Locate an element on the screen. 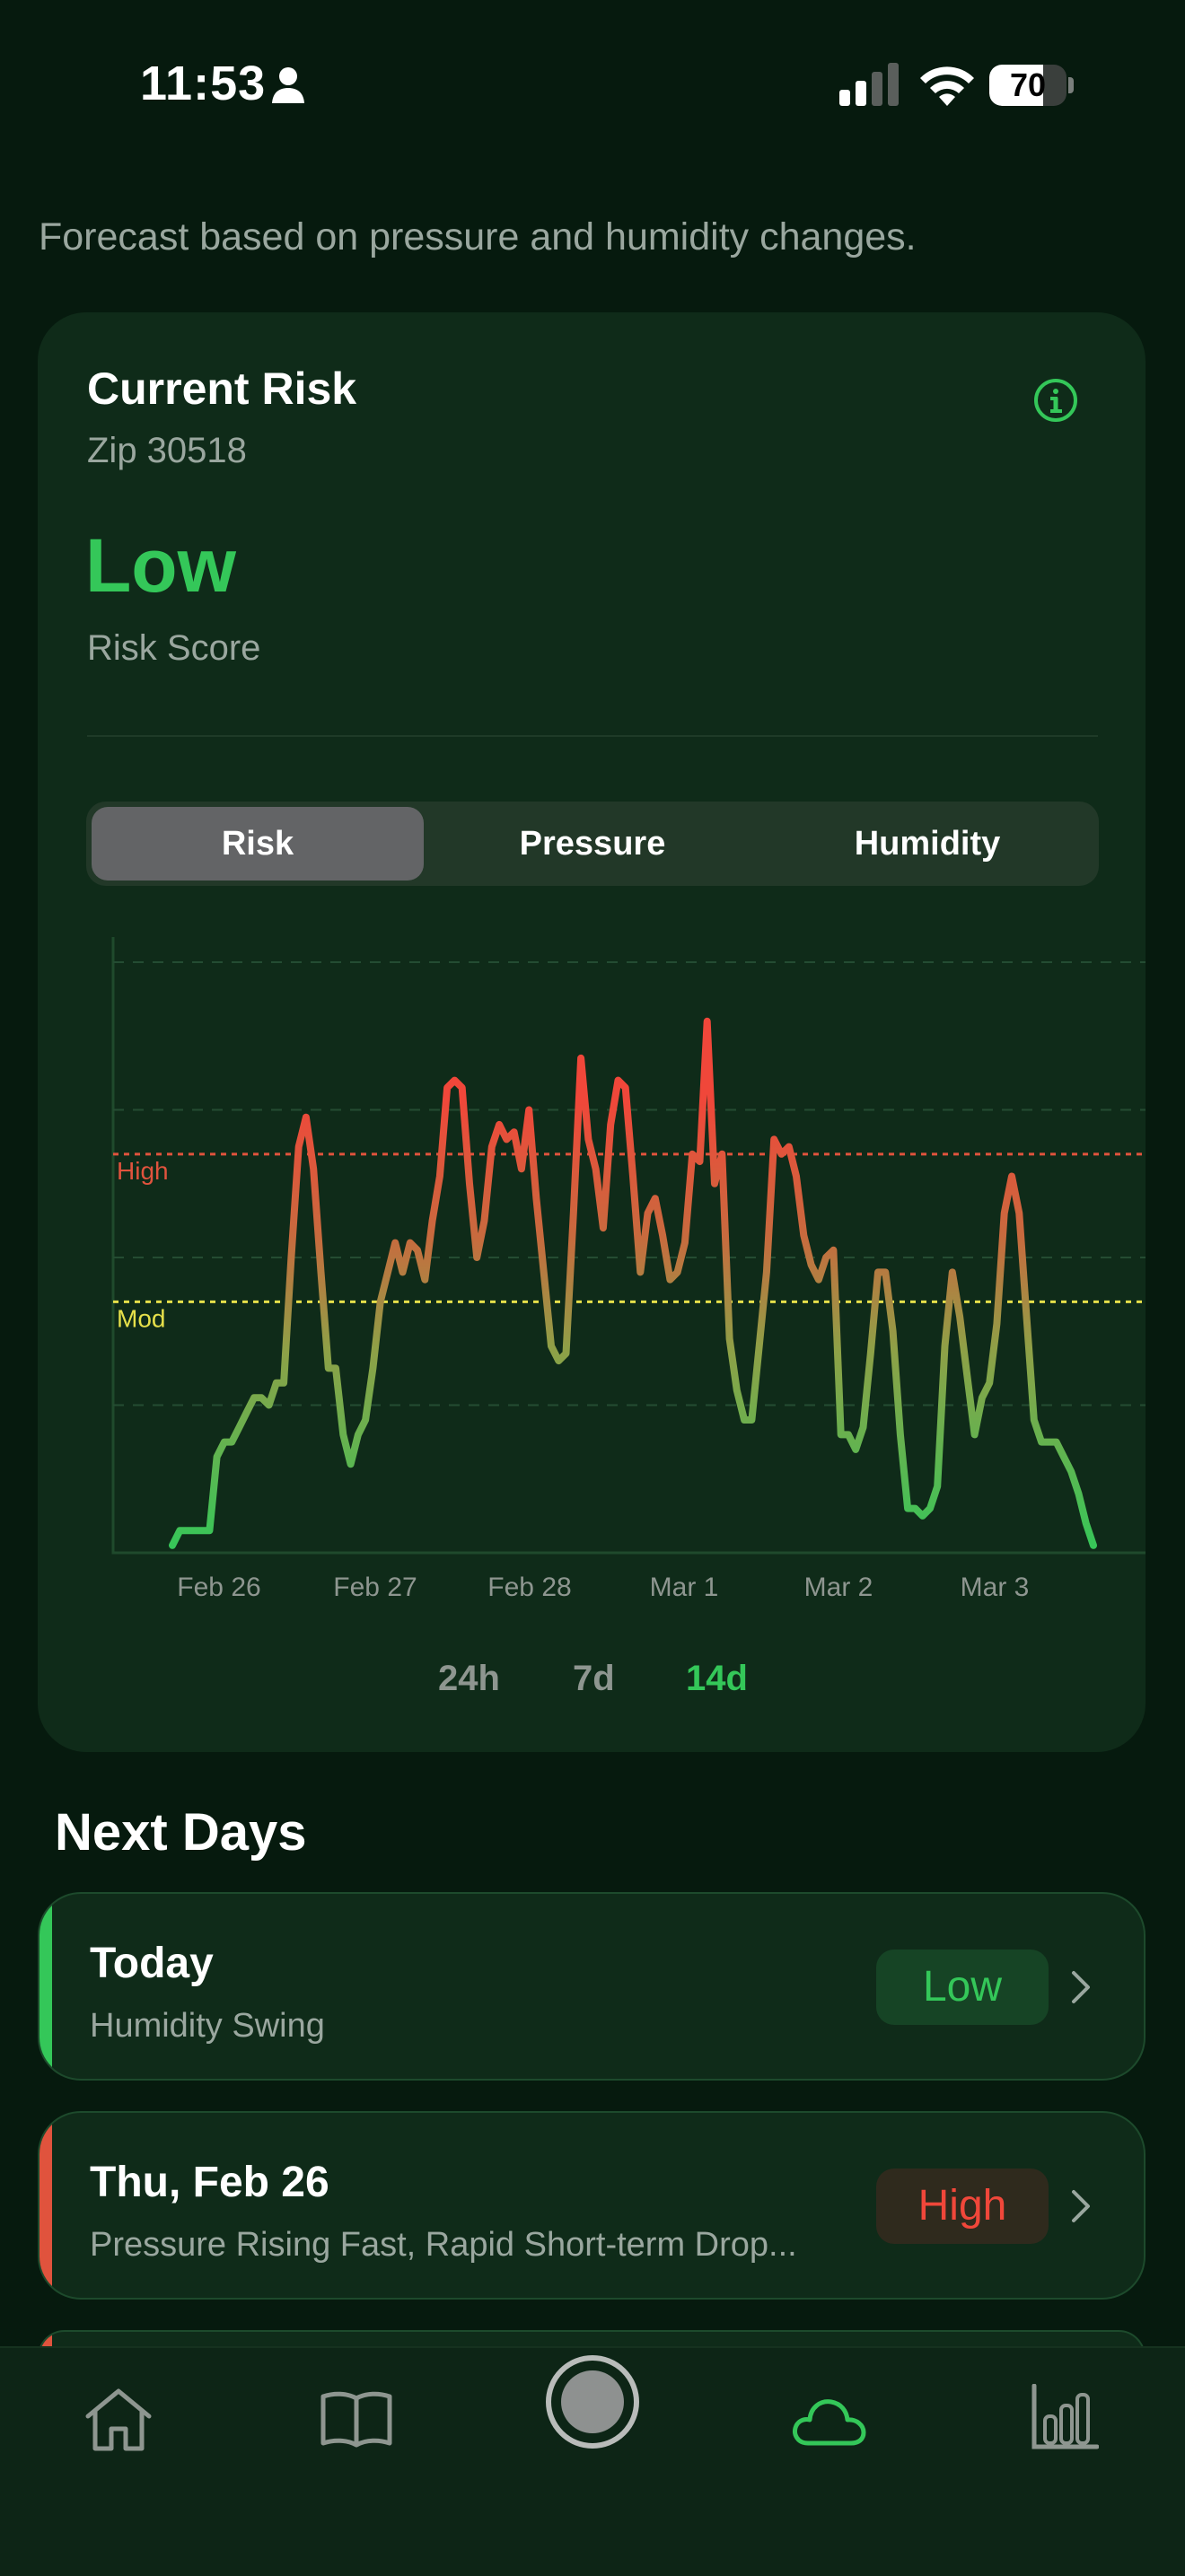 Image resolution: width=1185 pixels, height=2576 pixels. battery-level: 70 is located at coordinates (1028, 84).